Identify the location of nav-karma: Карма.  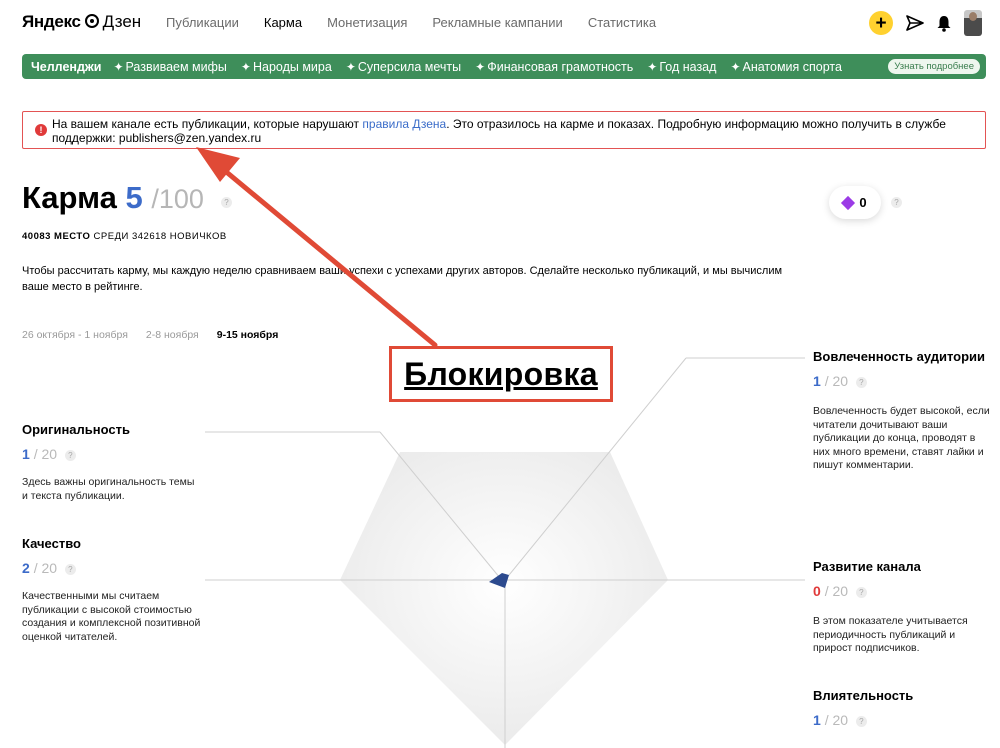
(283, 22).